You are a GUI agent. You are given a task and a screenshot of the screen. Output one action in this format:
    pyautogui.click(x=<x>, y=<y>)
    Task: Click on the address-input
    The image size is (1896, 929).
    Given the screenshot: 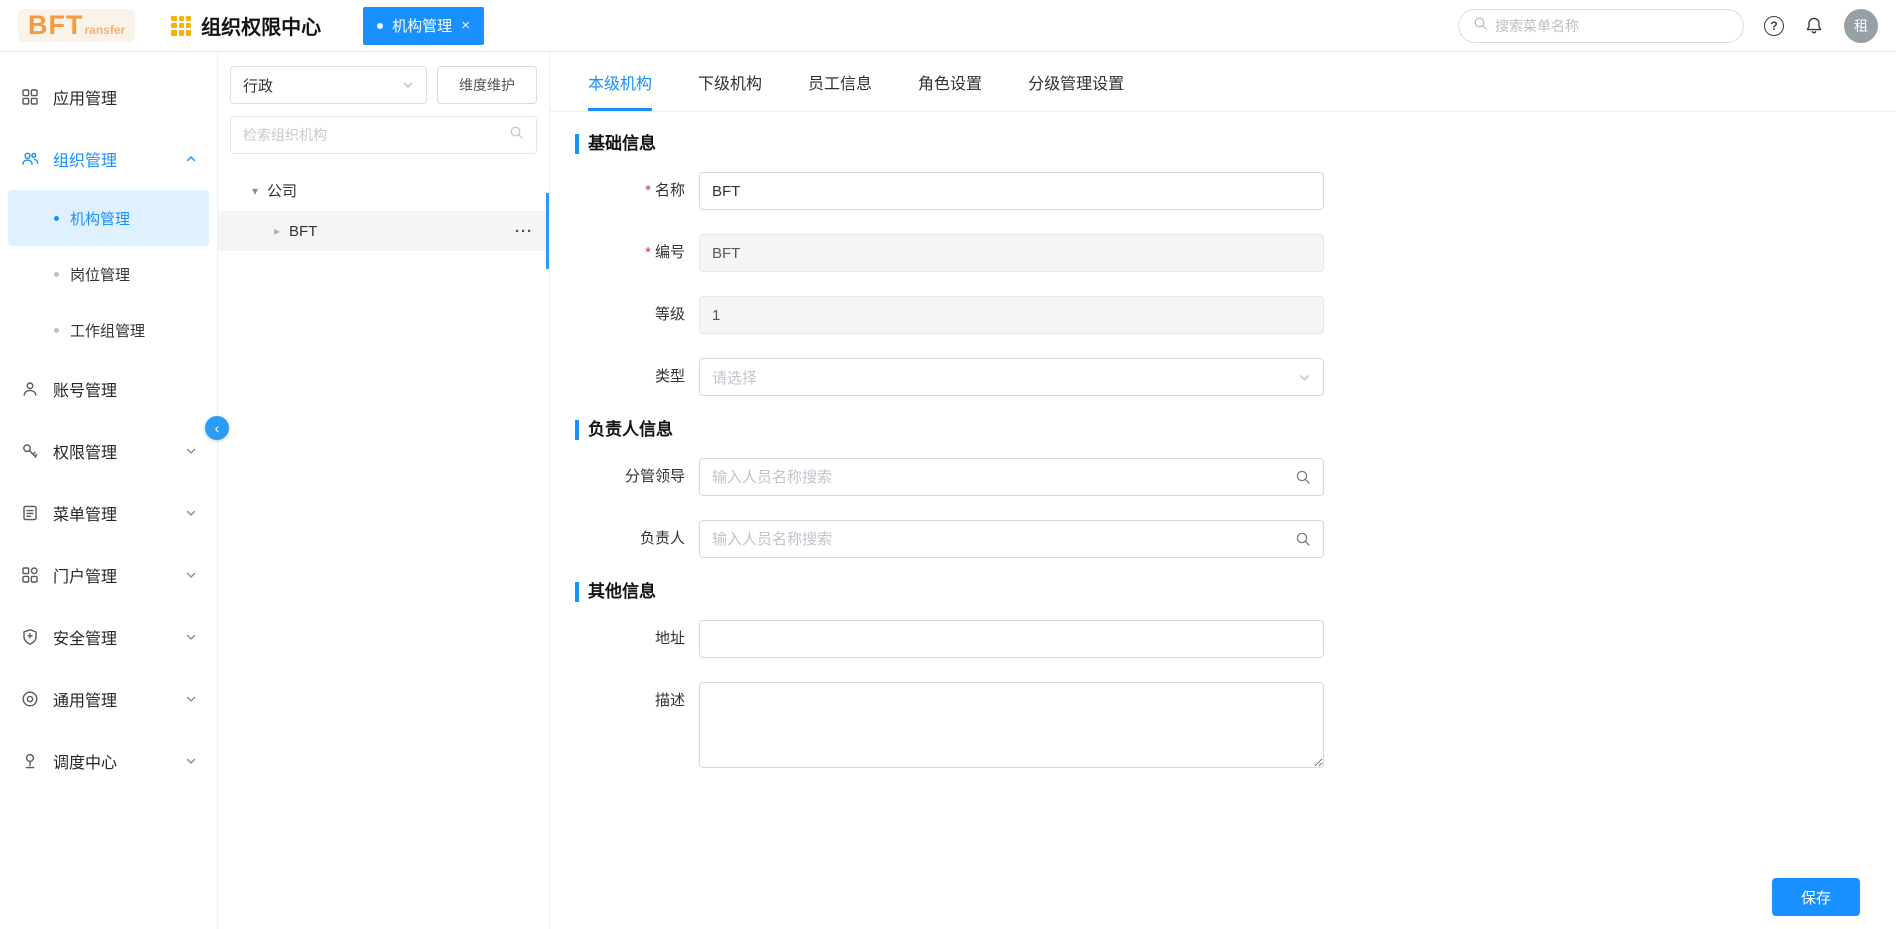 What is the action you would take?
    pyautogui.click(x=1011, y=639)
    